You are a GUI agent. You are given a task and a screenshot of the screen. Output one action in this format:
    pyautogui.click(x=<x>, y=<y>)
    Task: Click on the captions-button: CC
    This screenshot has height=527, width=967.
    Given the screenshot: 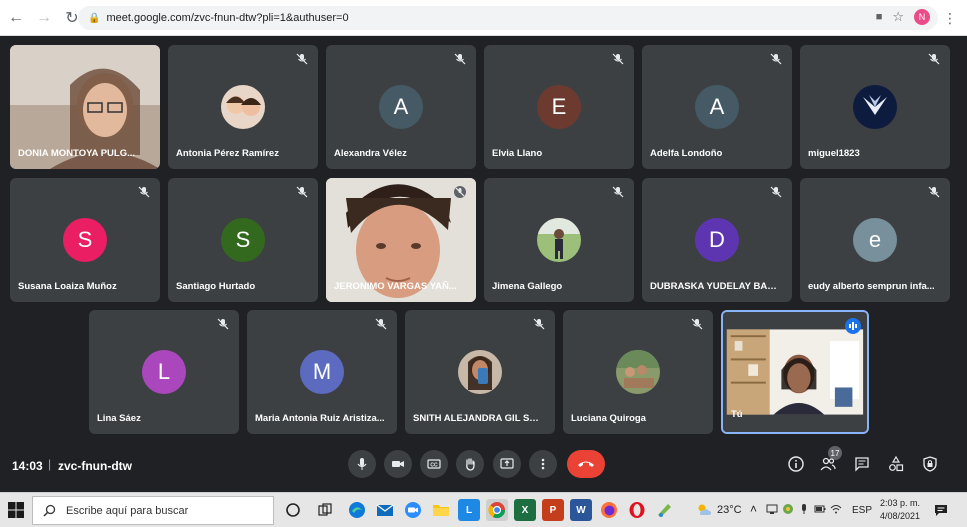 What is the action you would take?
    pyautogui.click(x=434, y=464)
    